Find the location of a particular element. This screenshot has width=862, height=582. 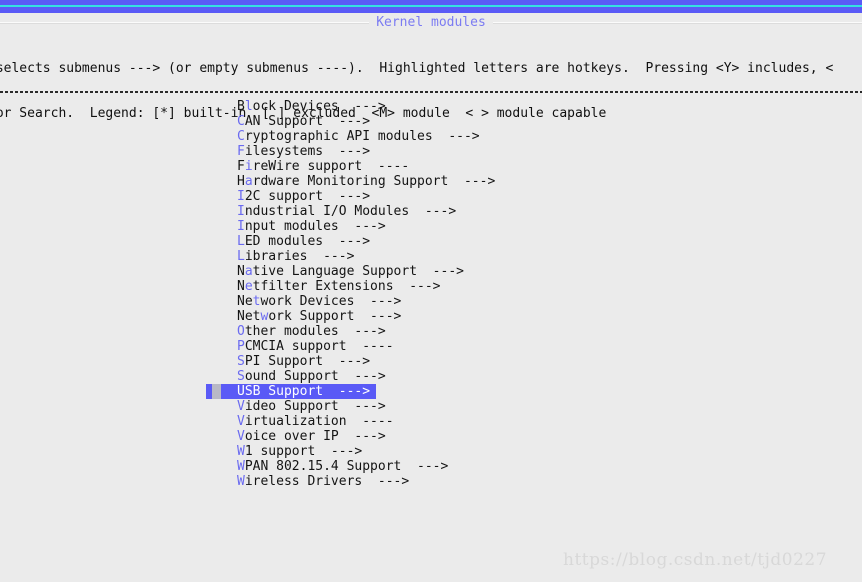

label-prefix: Net is located at coordinates (249, 316).